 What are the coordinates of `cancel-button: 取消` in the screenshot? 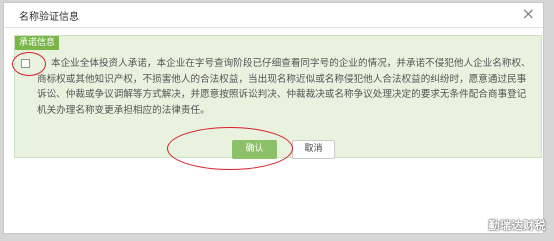 It's located at (313, 149).